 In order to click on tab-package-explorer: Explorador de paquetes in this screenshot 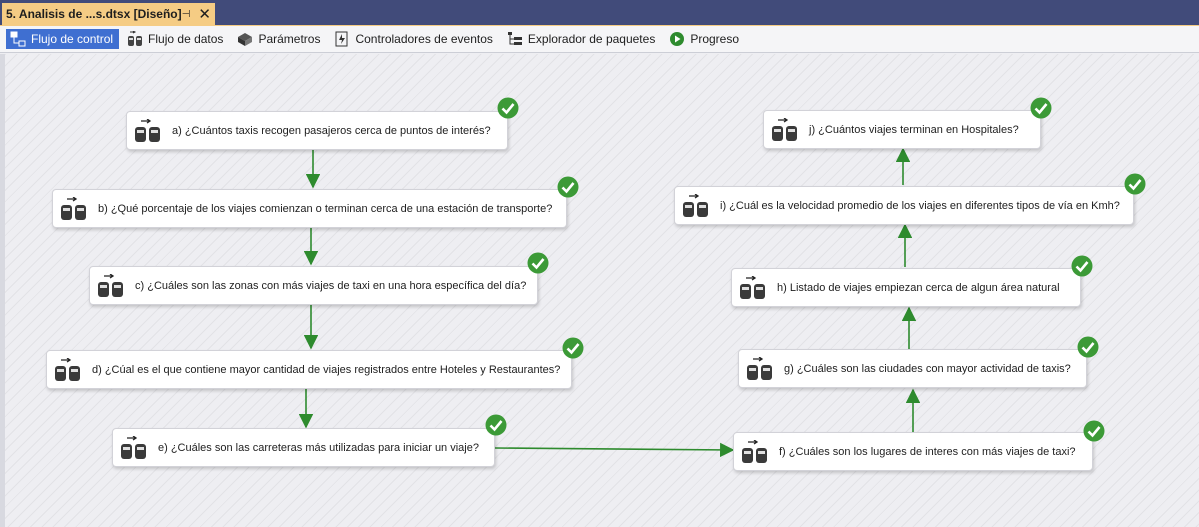, I will do `click(582, 39)`.